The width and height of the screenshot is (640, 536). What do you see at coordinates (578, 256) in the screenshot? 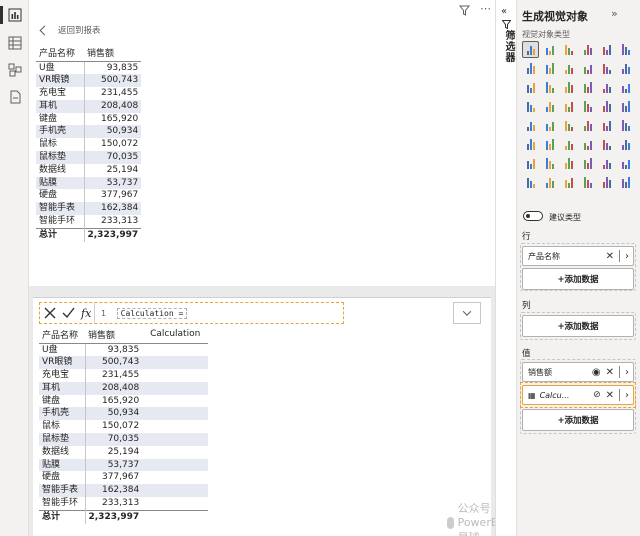
I see `rows-field-pill: 产品名称 ✕ ›` at bounding box center [578, 256].